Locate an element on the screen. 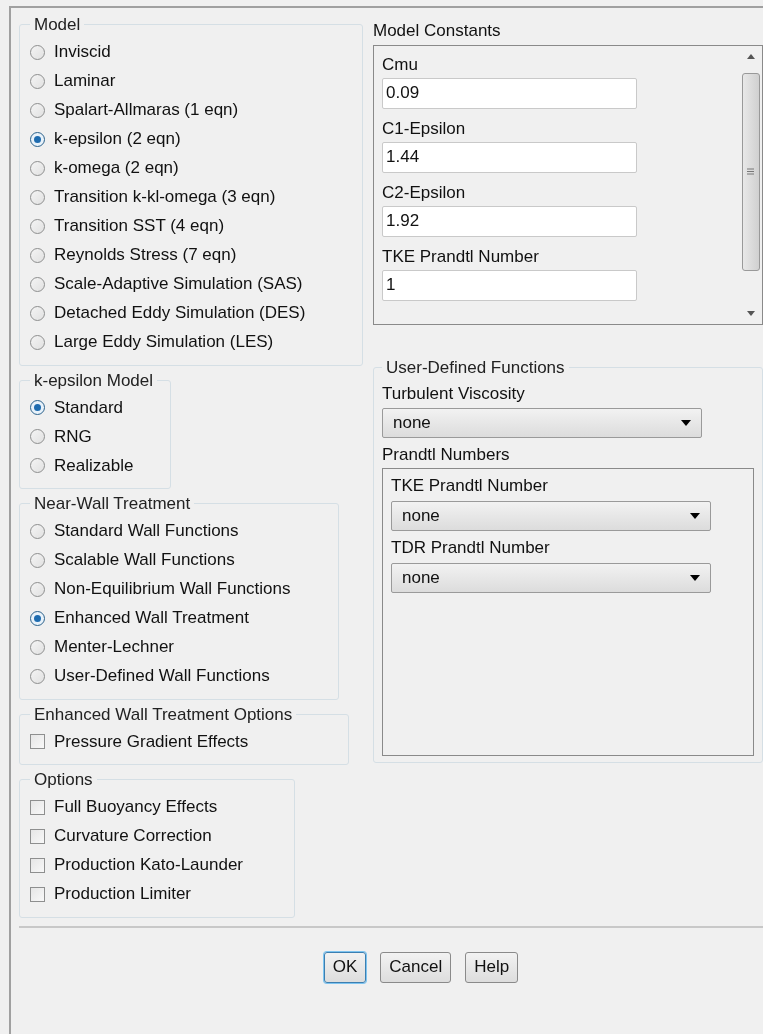 The image size is (763, 1034). radio-label: Menter-Lechner is located at coordinates (114, 647).